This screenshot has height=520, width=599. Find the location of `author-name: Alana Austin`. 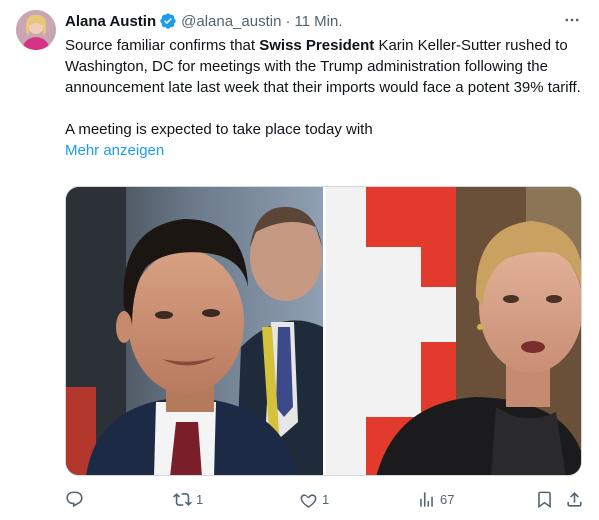

author-name: Alana Austin is located at coordinates (110, 21).